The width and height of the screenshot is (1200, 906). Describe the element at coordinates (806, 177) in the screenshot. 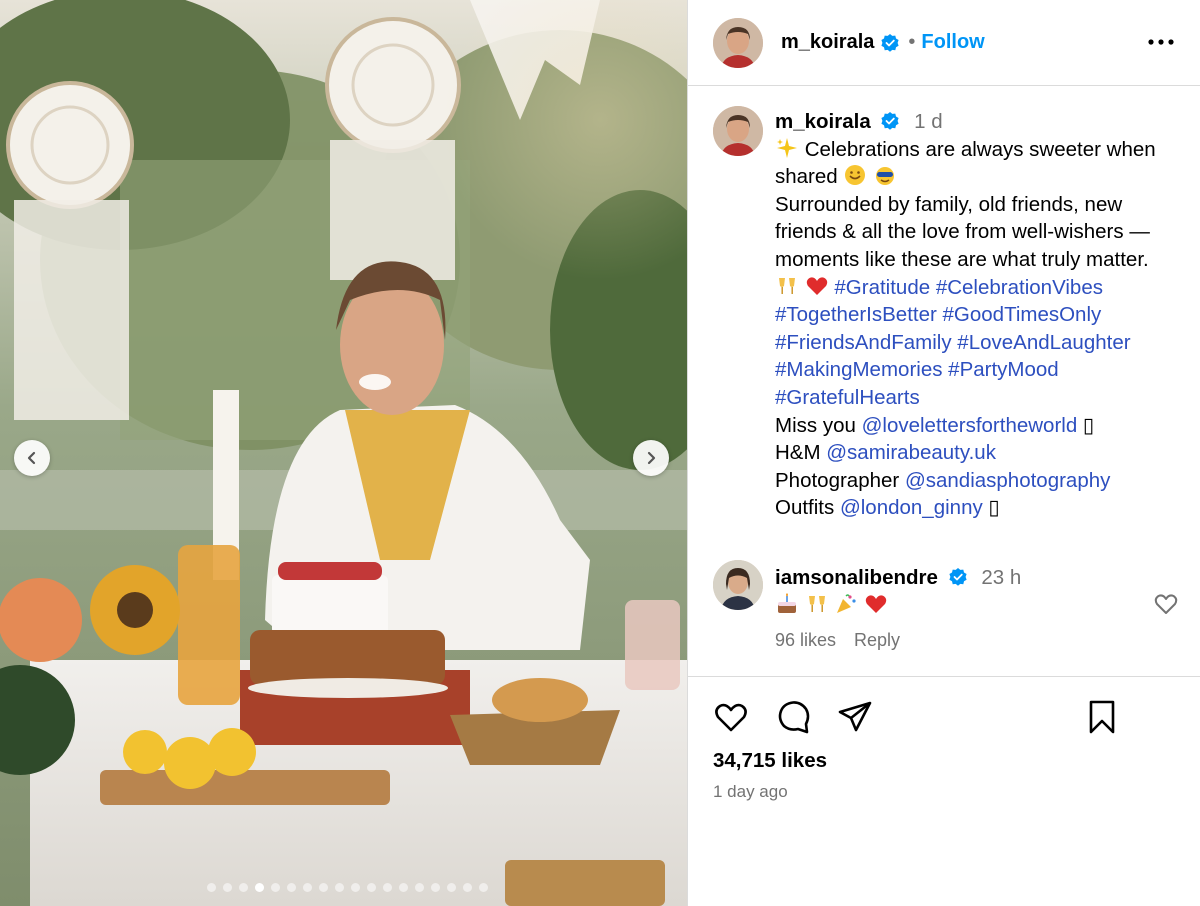

I see `caption-line-2: shared` at that location.